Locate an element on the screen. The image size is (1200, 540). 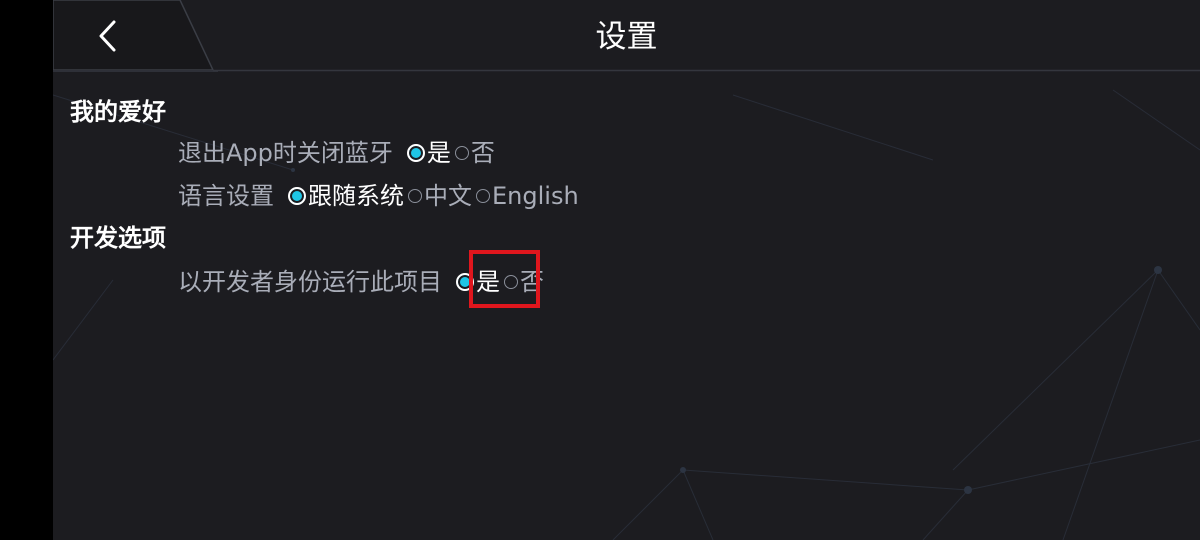
option-label: 跟随系统 is located at coordinates (356, 196).